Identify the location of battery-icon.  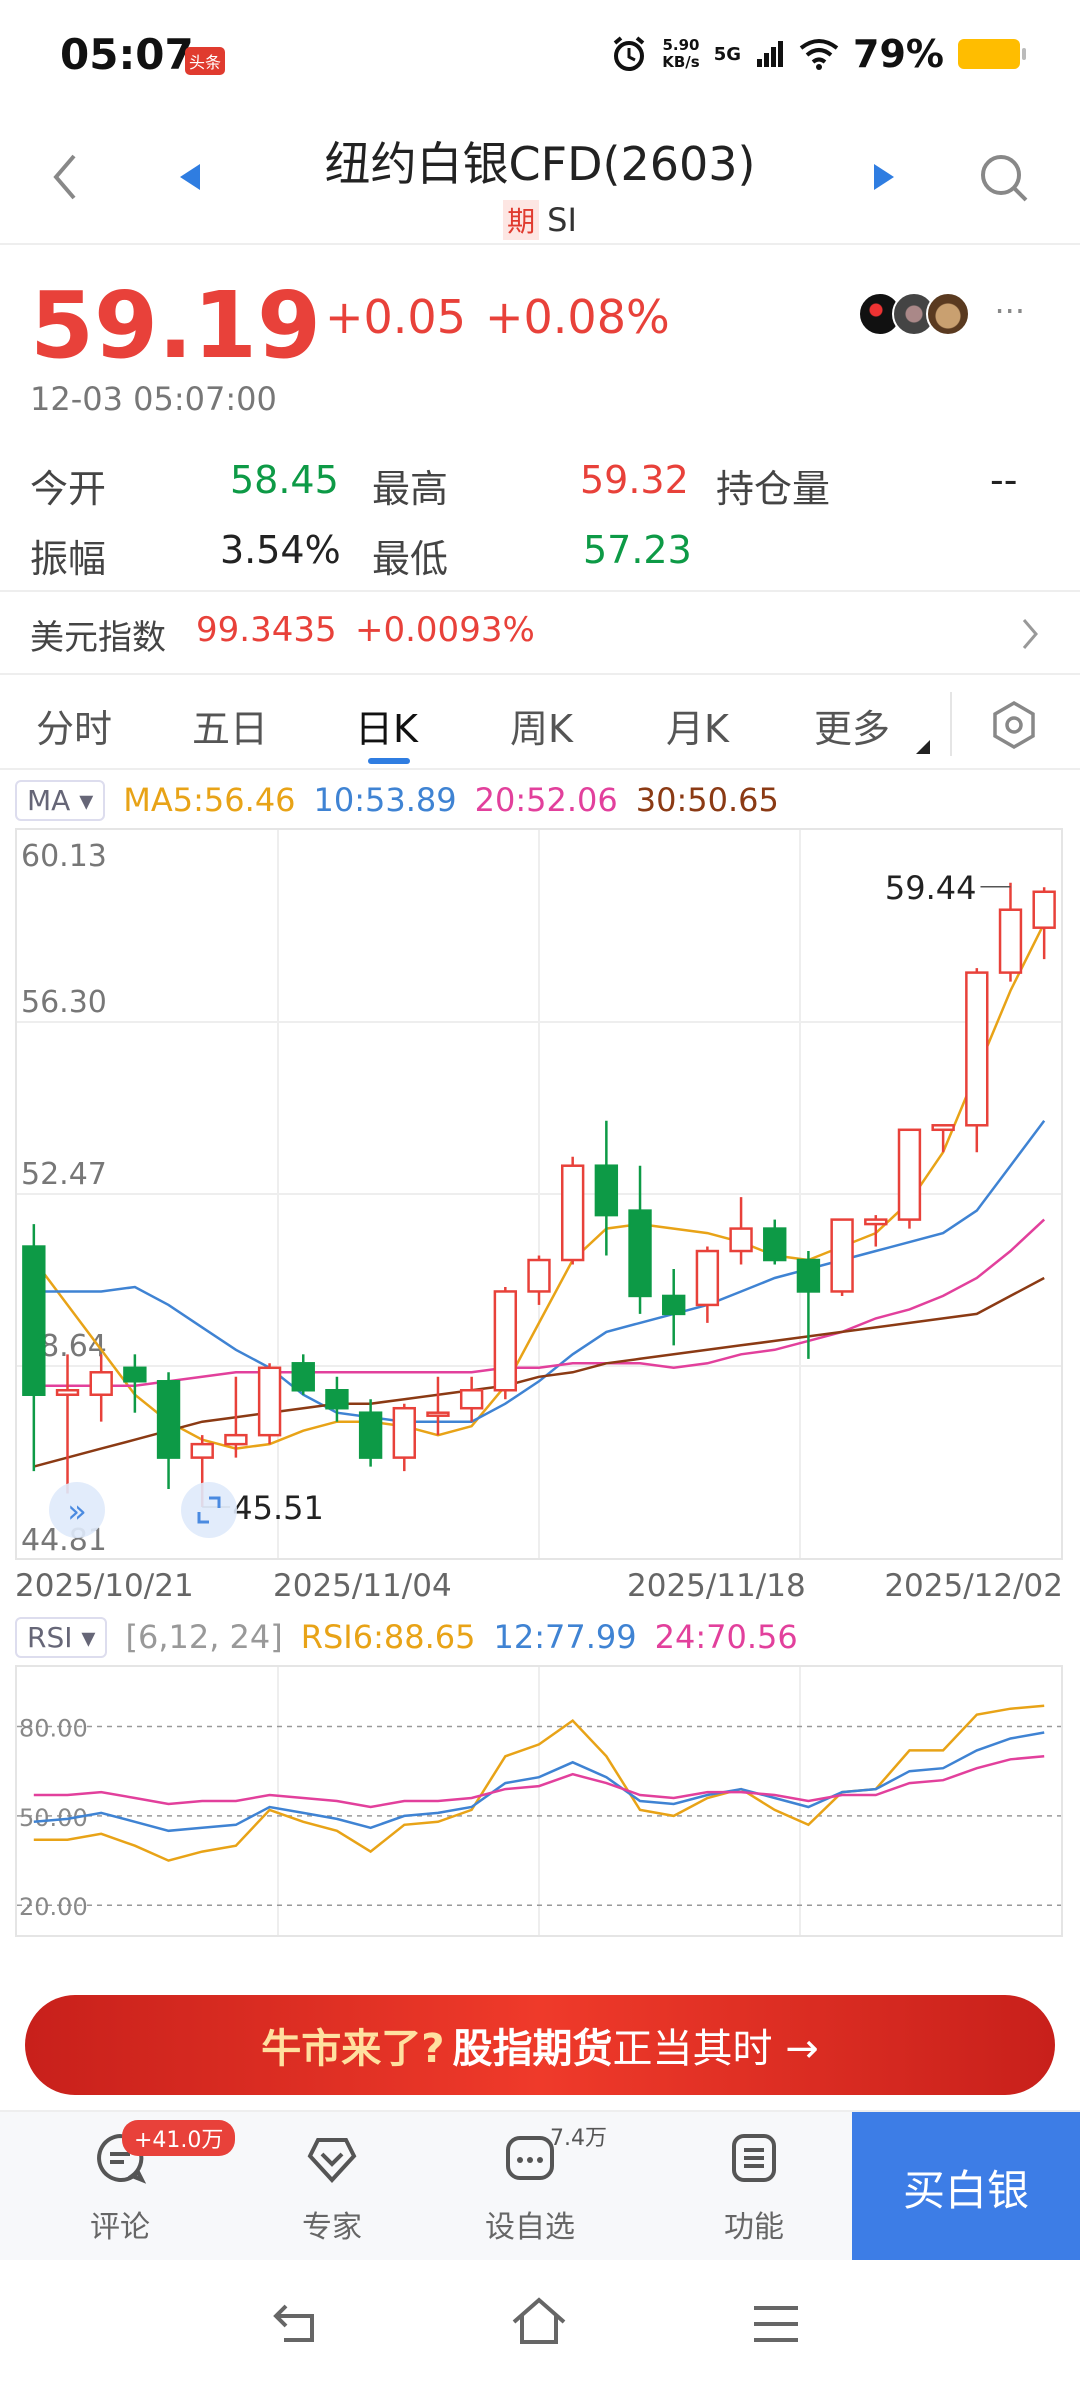
(992, 54).